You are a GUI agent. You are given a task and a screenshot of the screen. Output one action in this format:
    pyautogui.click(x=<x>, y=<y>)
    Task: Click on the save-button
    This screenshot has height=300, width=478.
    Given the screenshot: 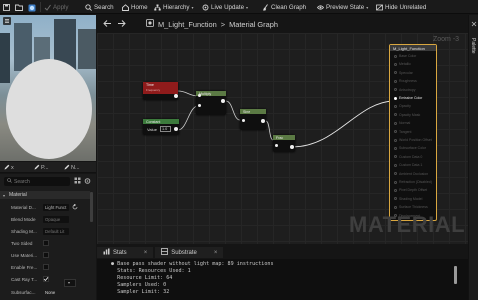 What is the action you would take?
    pyautogui.click(x=6, y=7)
    